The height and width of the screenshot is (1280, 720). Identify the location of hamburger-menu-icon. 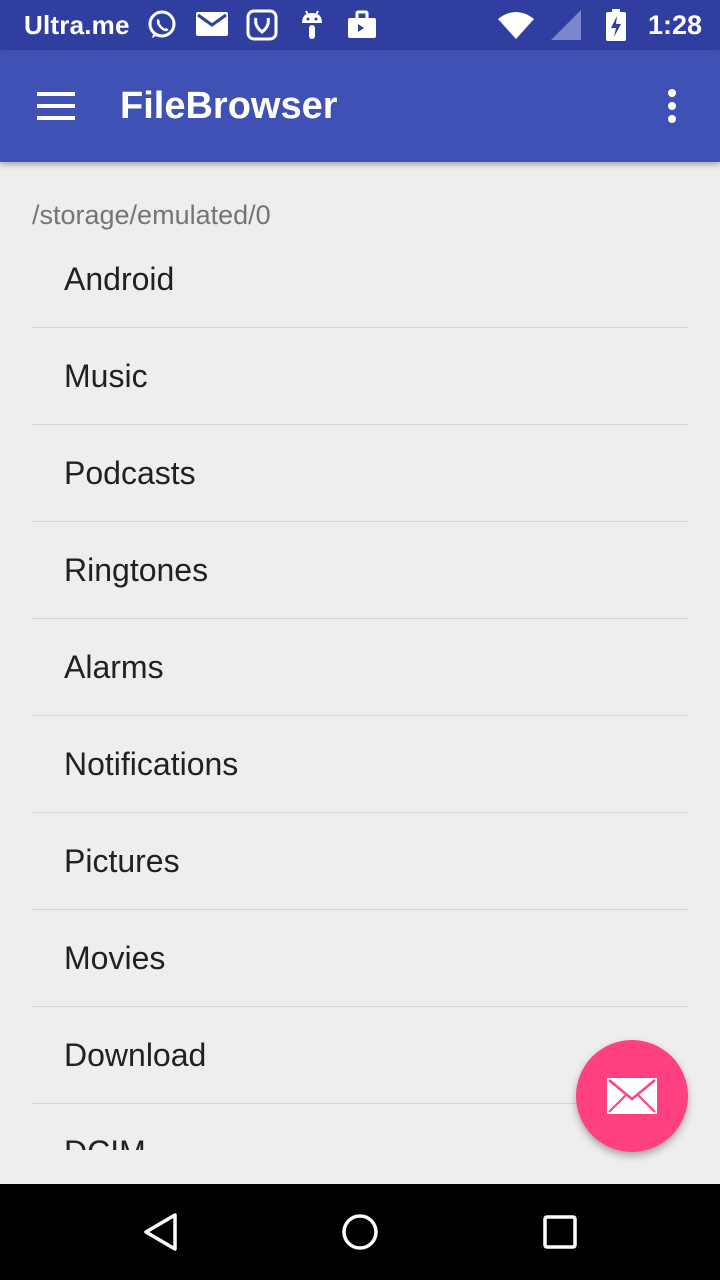
(56, 106).